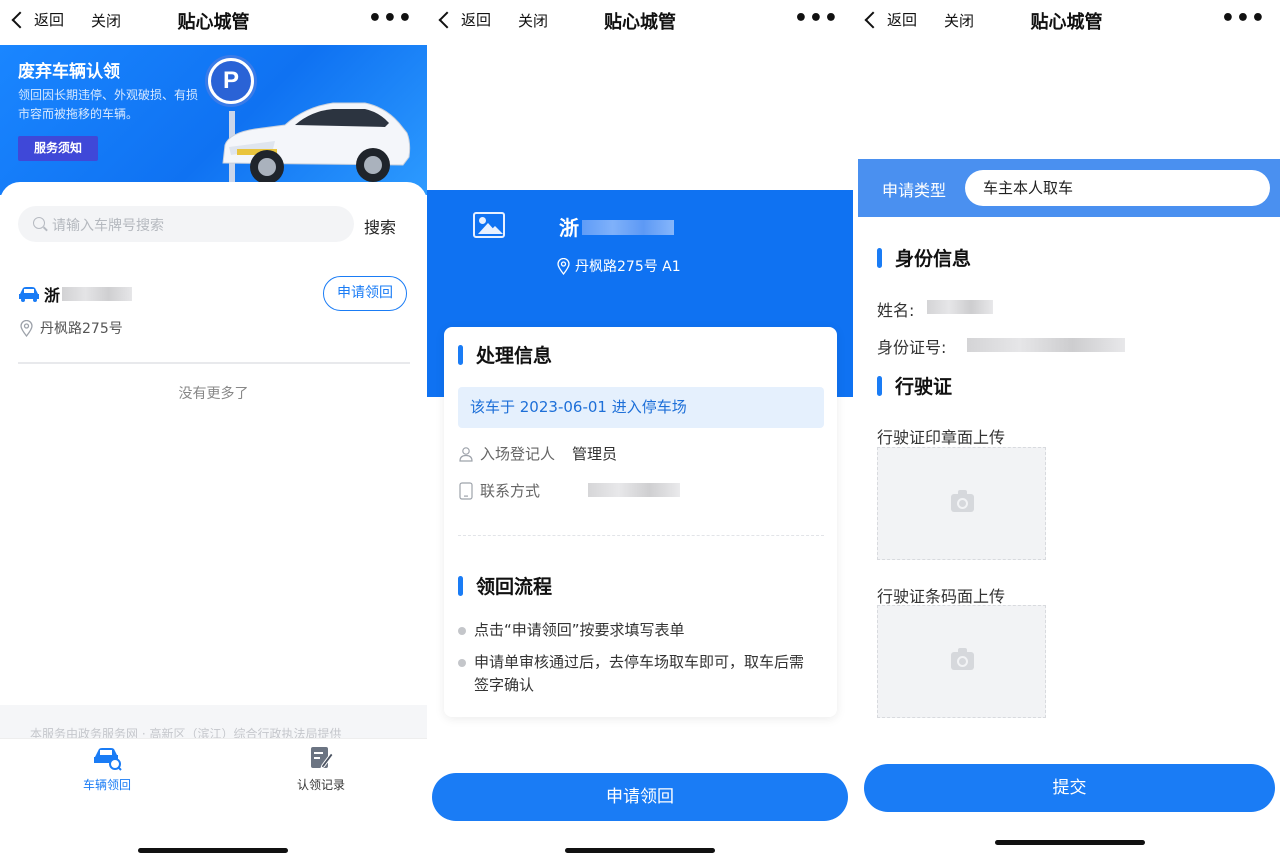  I want to click on contact-label: 联系方式, so click(510, 491).